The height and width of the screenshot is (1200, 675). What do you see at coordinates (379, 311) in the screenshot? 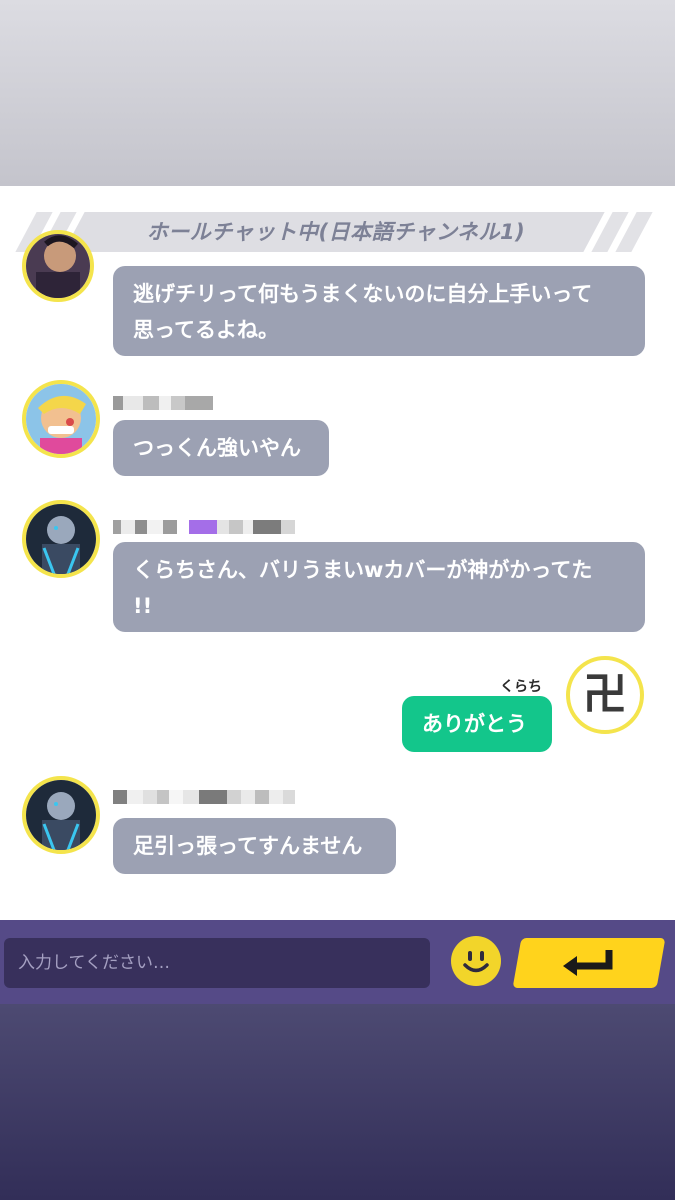
I see `message-bubble: 逃げチリって何もうまくないのに自分上手いって 思ってるよね。` at bounding box center [379, 311].